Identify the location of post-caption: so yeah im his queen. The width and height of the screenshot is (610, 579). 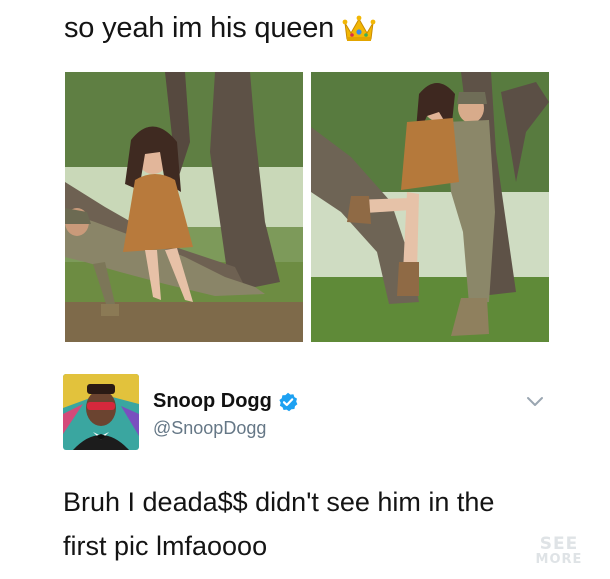
(220, 28).